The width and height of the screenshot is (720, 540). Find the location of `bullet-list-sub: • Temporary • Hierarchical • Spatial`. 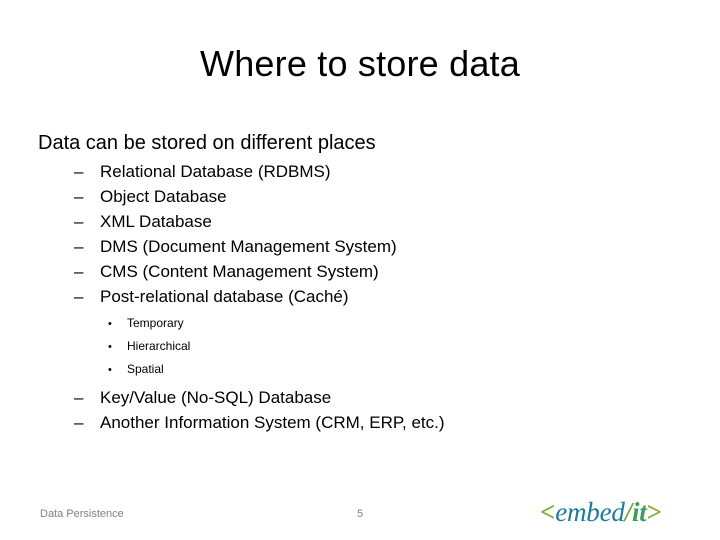

bullet-list-sub: • Temporary • Hierarchical • Spatial is located at coordinates (318, 346).